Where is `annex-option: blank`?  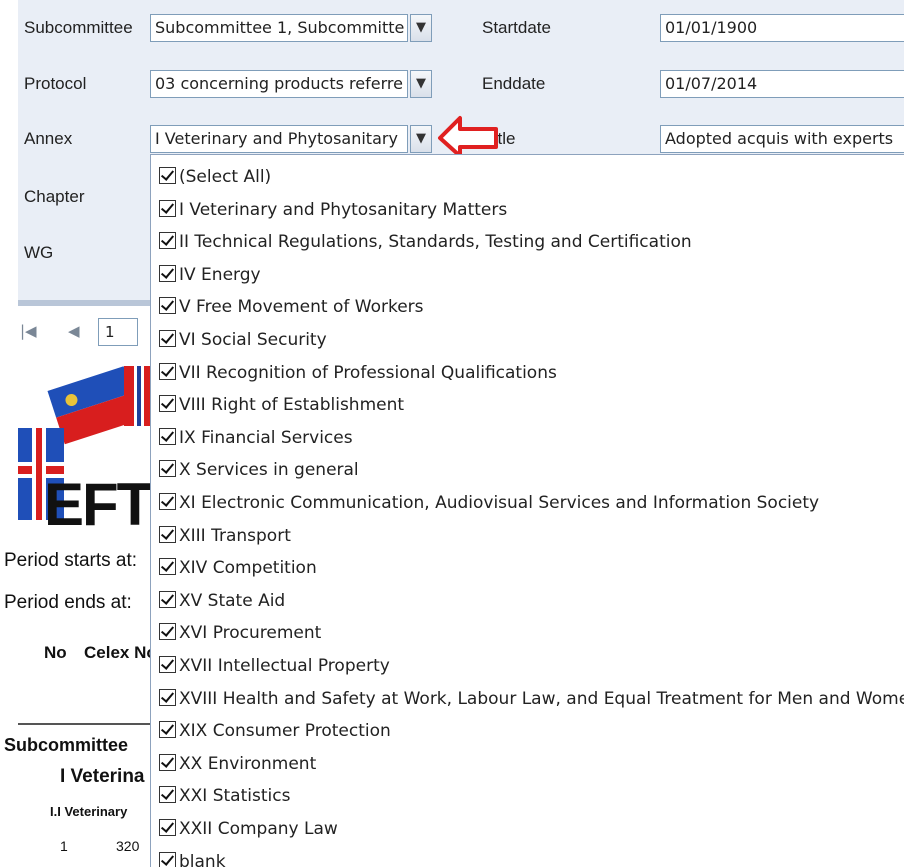 annex-option: blank is located at coordinates (192, 859).